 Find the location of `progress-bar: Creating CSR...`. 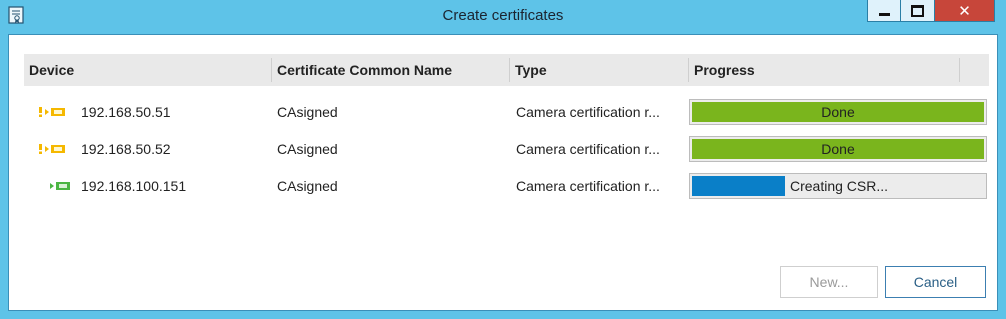

progress-bar: Creating CSR... is located at coordinates (838, 186).